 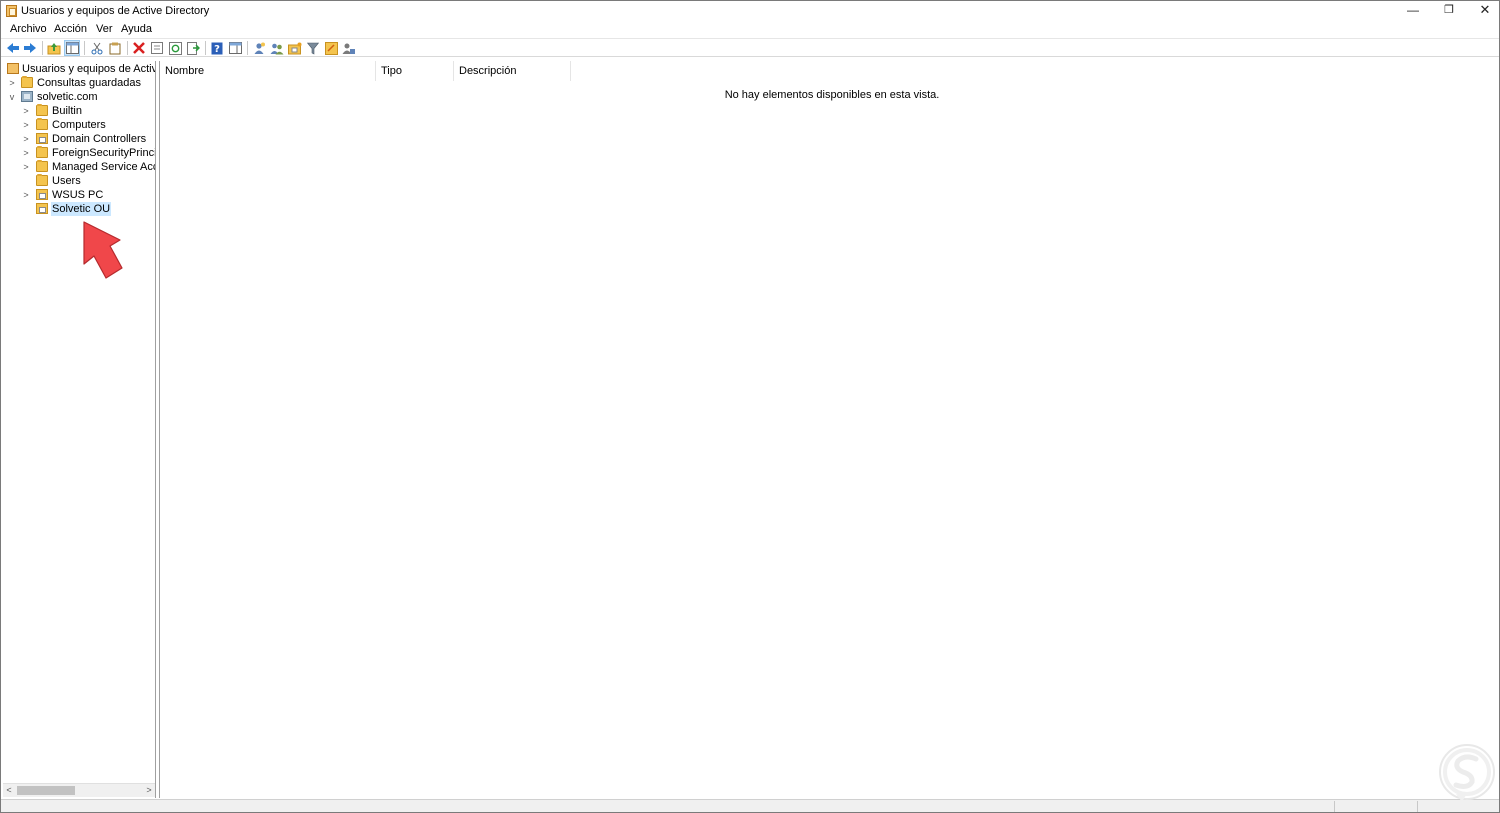 What do you see at coordinates (1413, 11) in the screenshot?
I see `minimize-button: —` at bounding box center [1413, 11].